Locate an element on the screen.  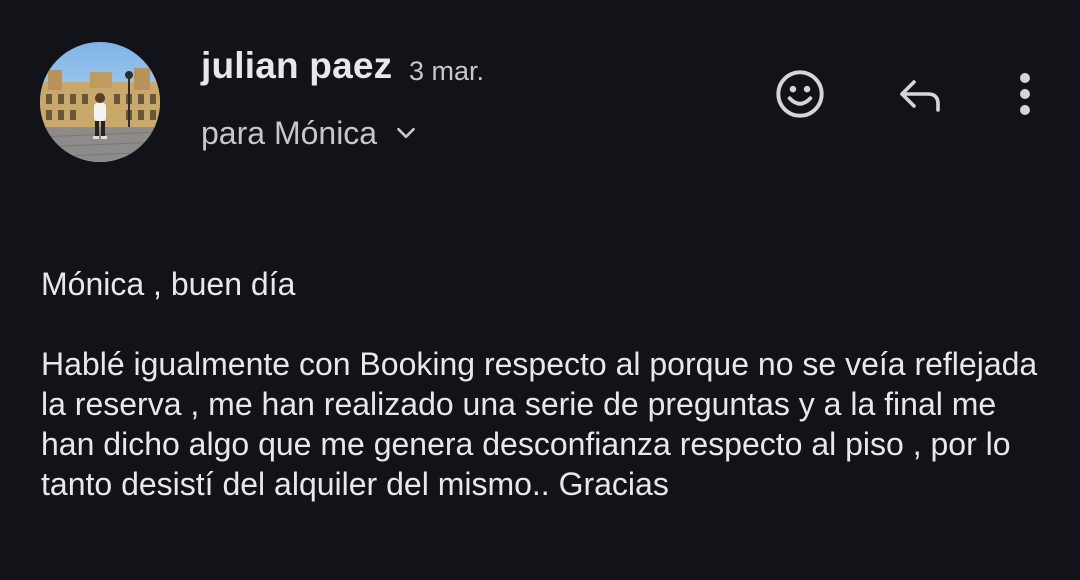
more-options-button is located at coordinates (1025, 94).